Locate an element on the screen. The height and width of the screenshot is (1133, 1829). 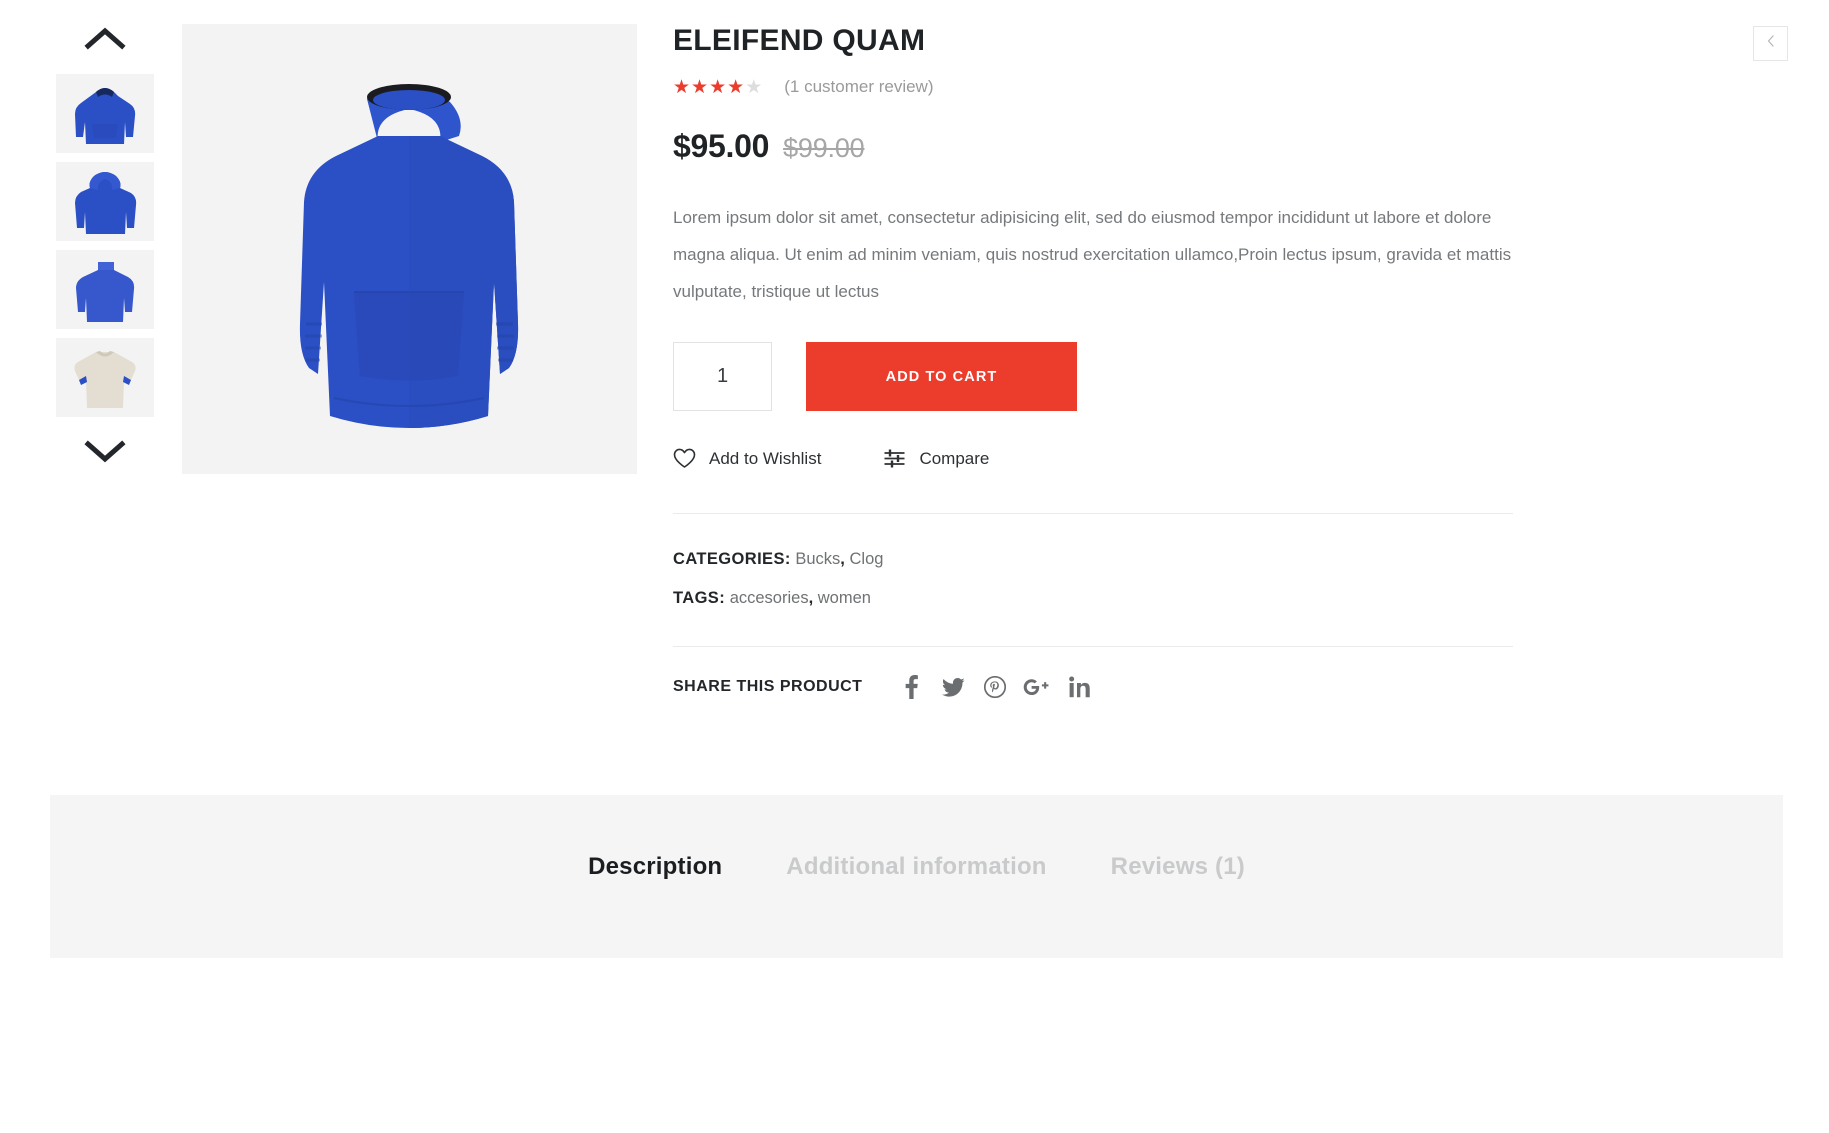
share-icons is located at coordinates (995, 687).